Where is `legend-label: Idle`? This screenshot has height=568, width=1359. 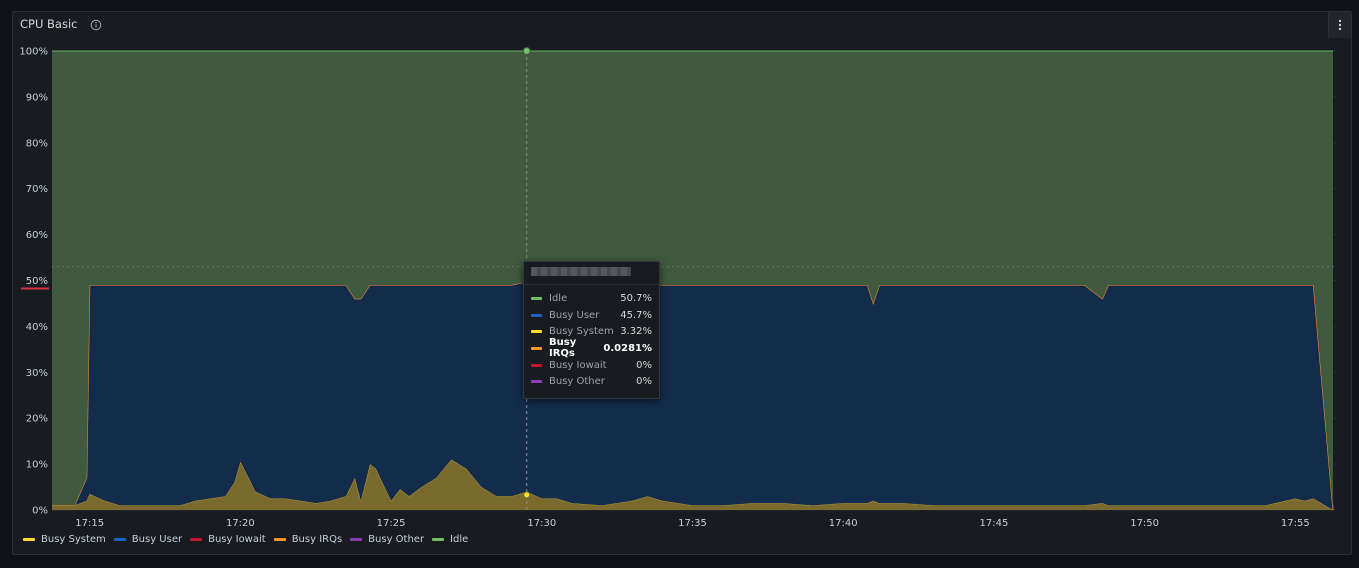 legend-label: Idle is located at coordinates (459, 539).